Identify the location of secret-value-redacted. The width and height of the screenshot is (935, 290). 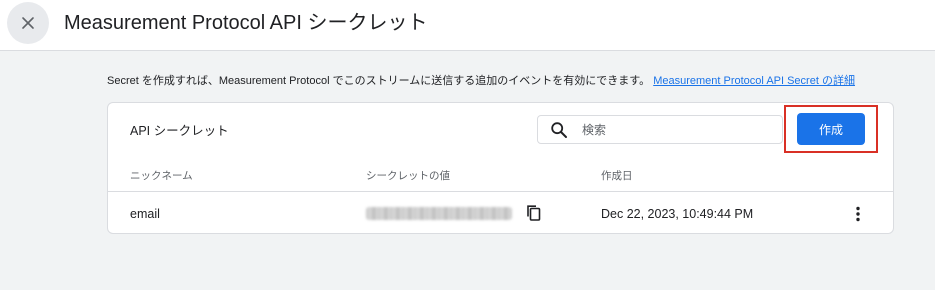
(439, 213).